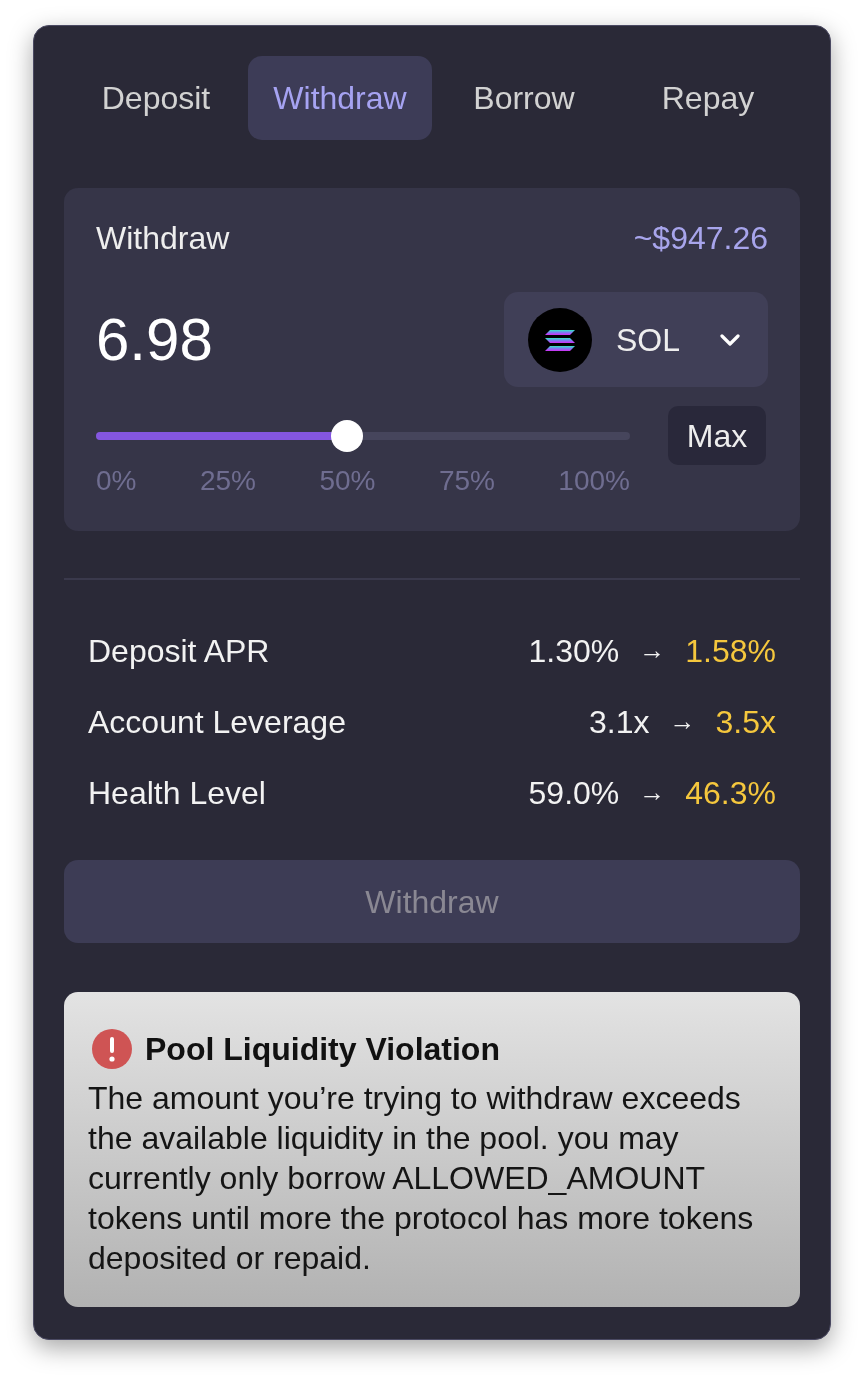  I want to click on tab: Repay, so click(708, 98).